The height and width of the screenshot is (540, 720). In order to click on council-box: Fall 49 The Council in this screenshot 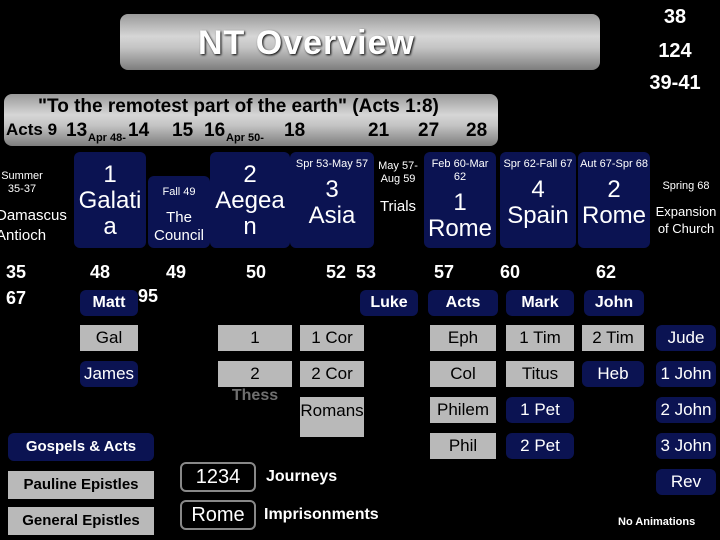, I will do `click(179, 212)`.